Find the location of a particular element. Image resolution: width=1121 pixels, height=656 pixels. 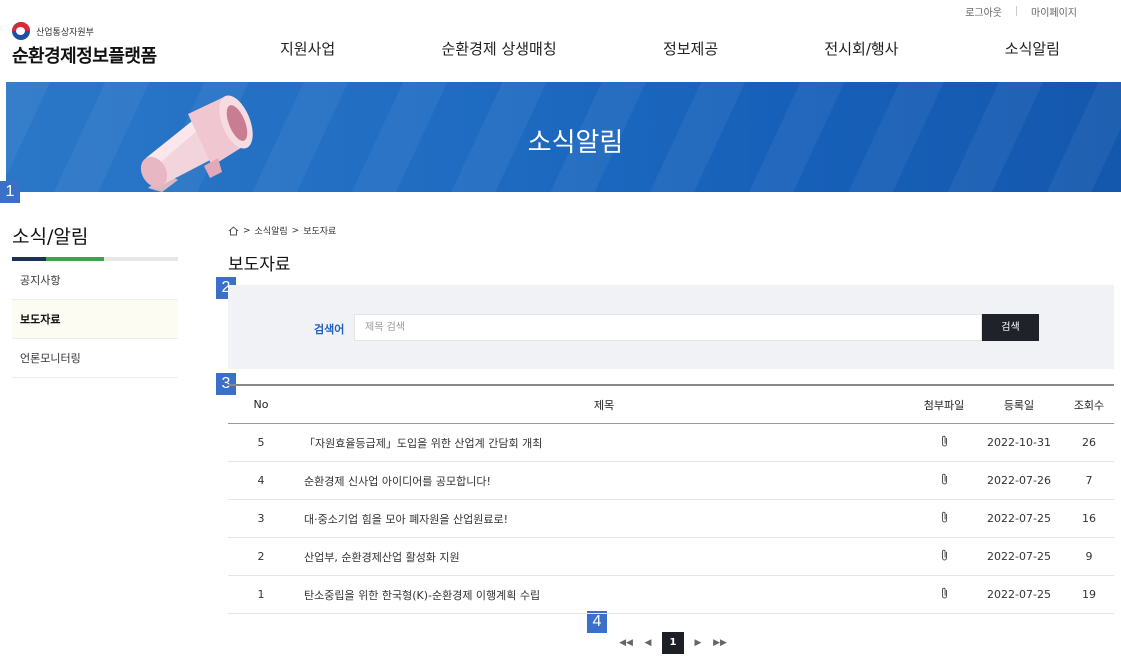

row-views: 26 is located at coordinates (1089, 442).